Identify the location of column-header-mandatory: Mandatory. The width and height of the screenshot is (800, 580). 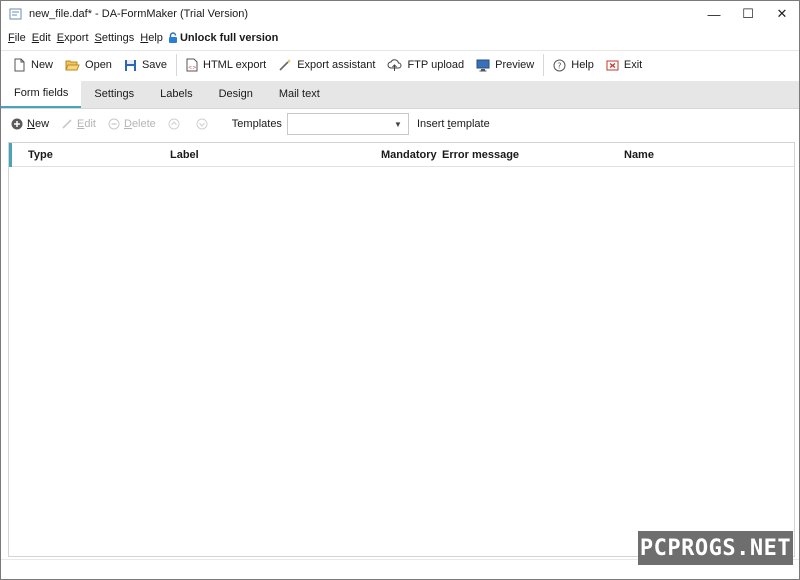
(409, 155).